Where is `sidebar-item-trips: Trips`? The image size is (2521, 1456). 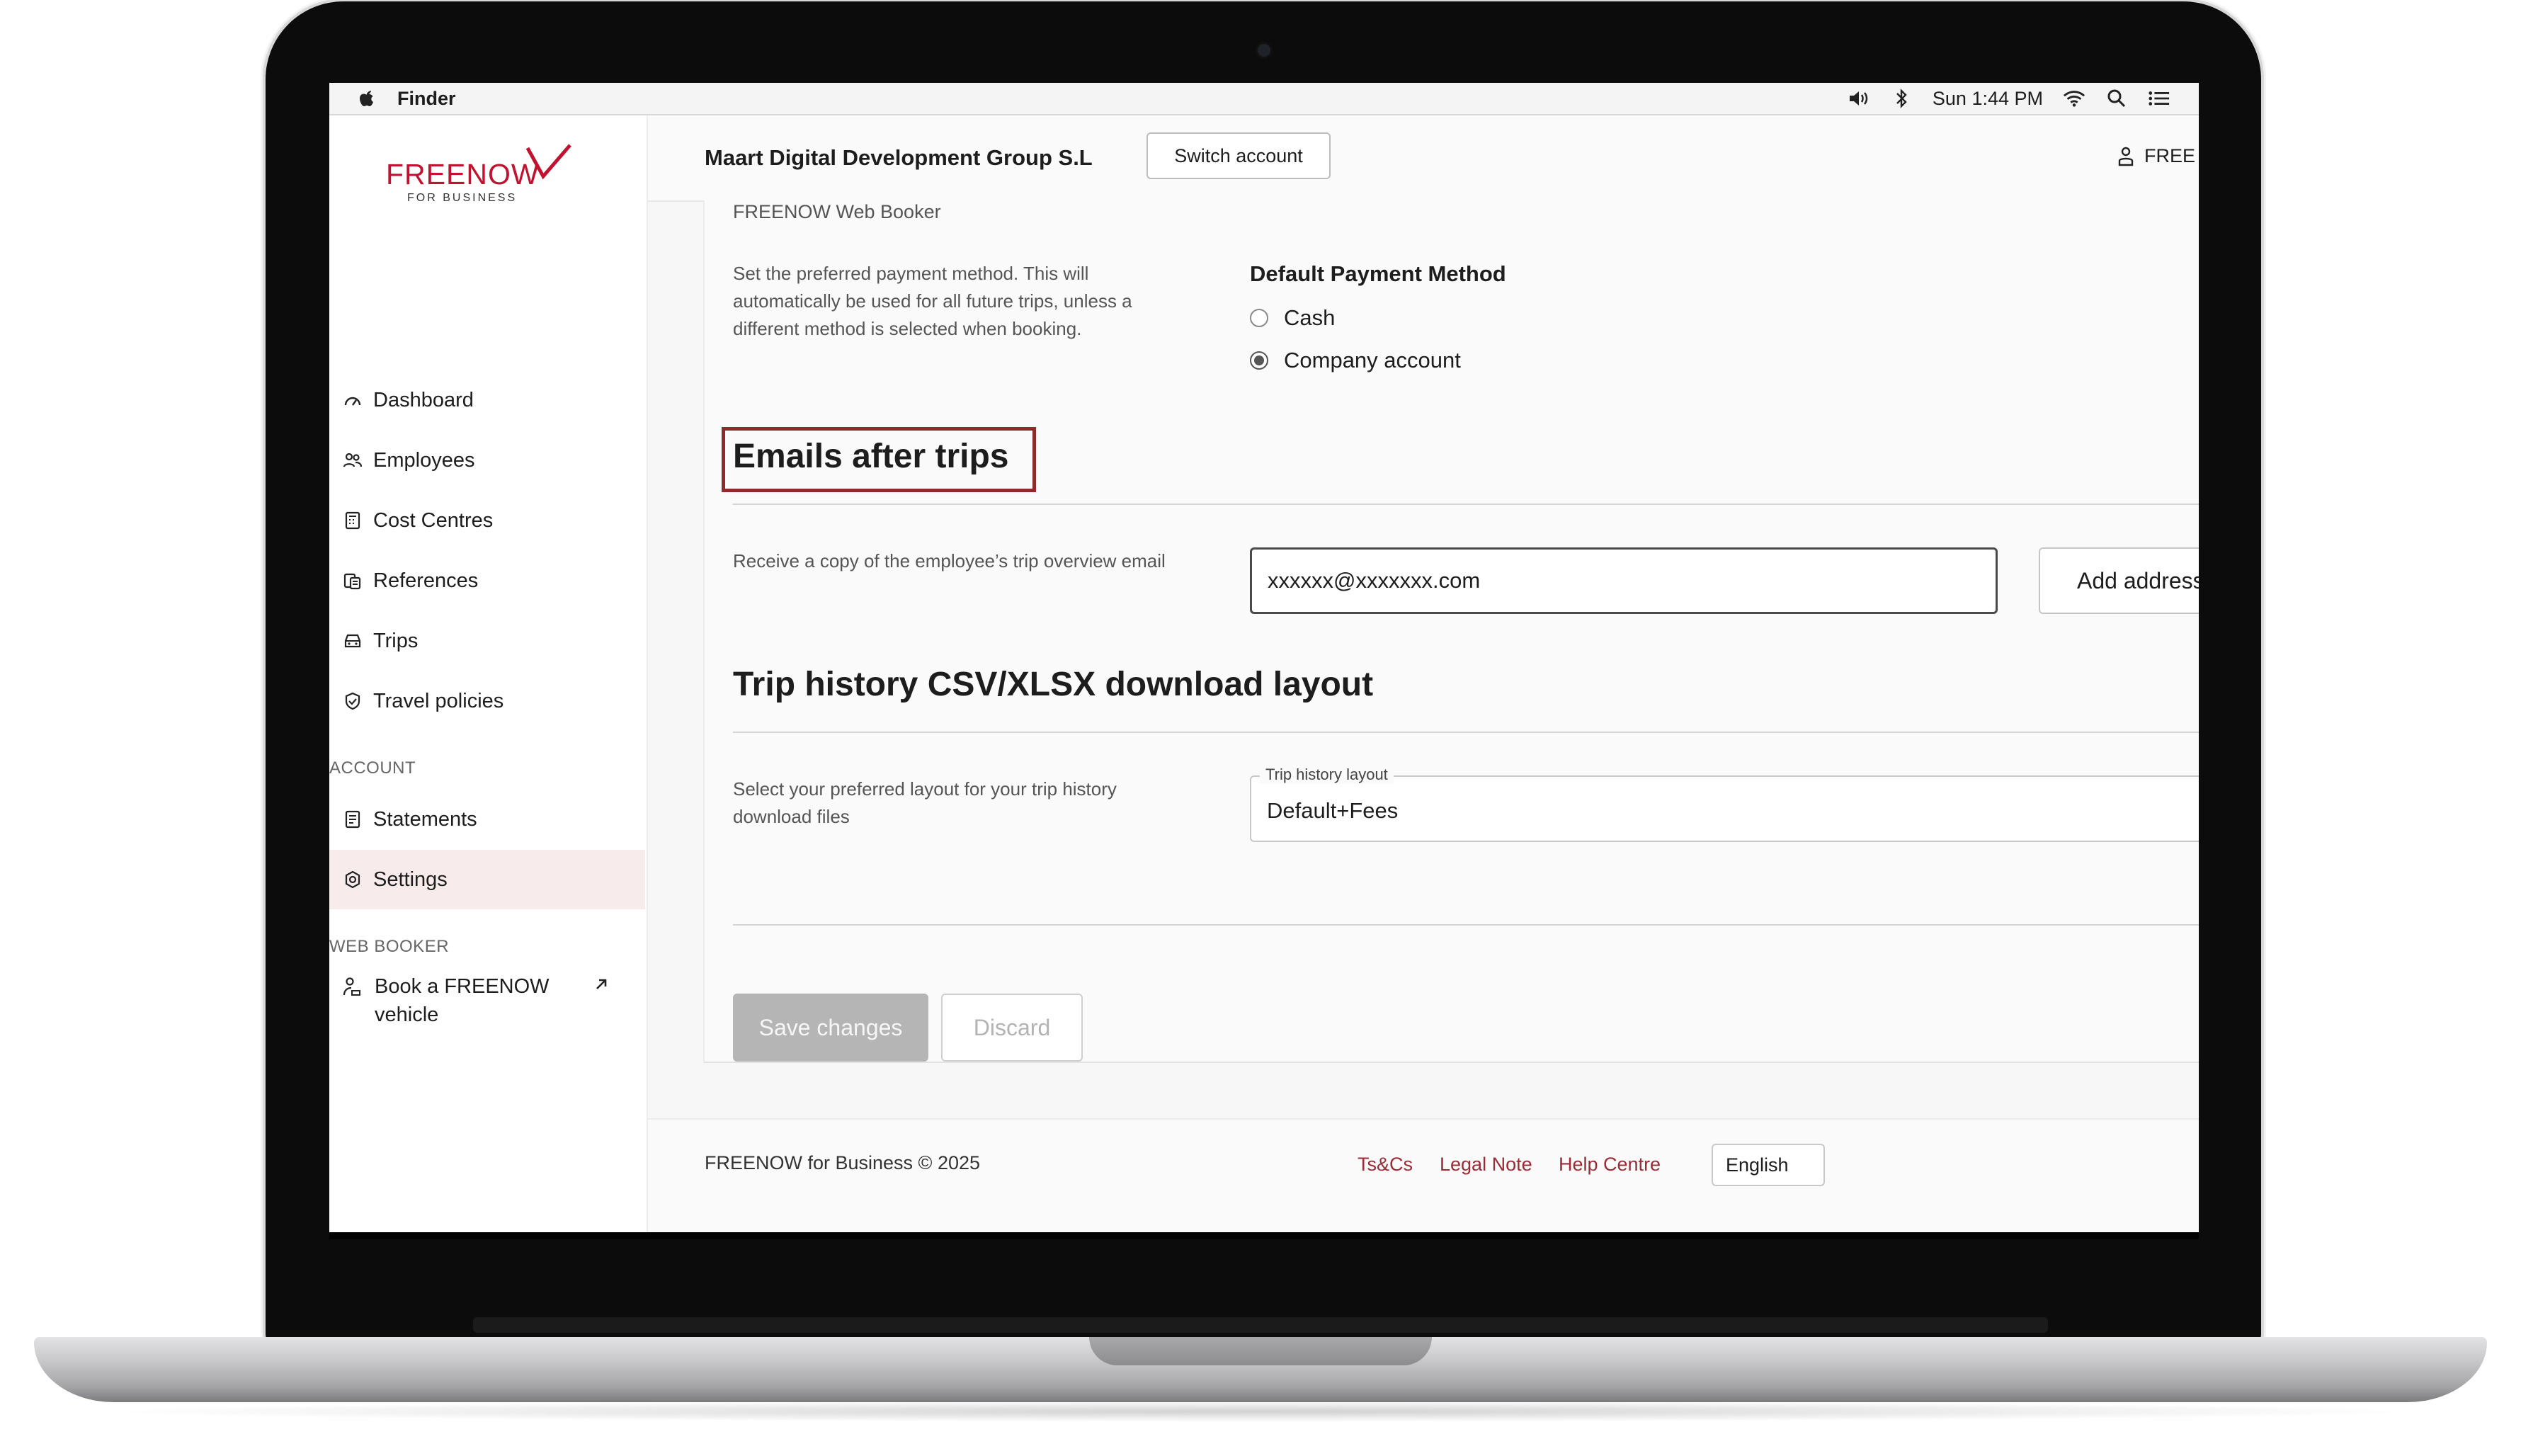 sidebar-item-trips: Trips is located at coordinates (487, 641).